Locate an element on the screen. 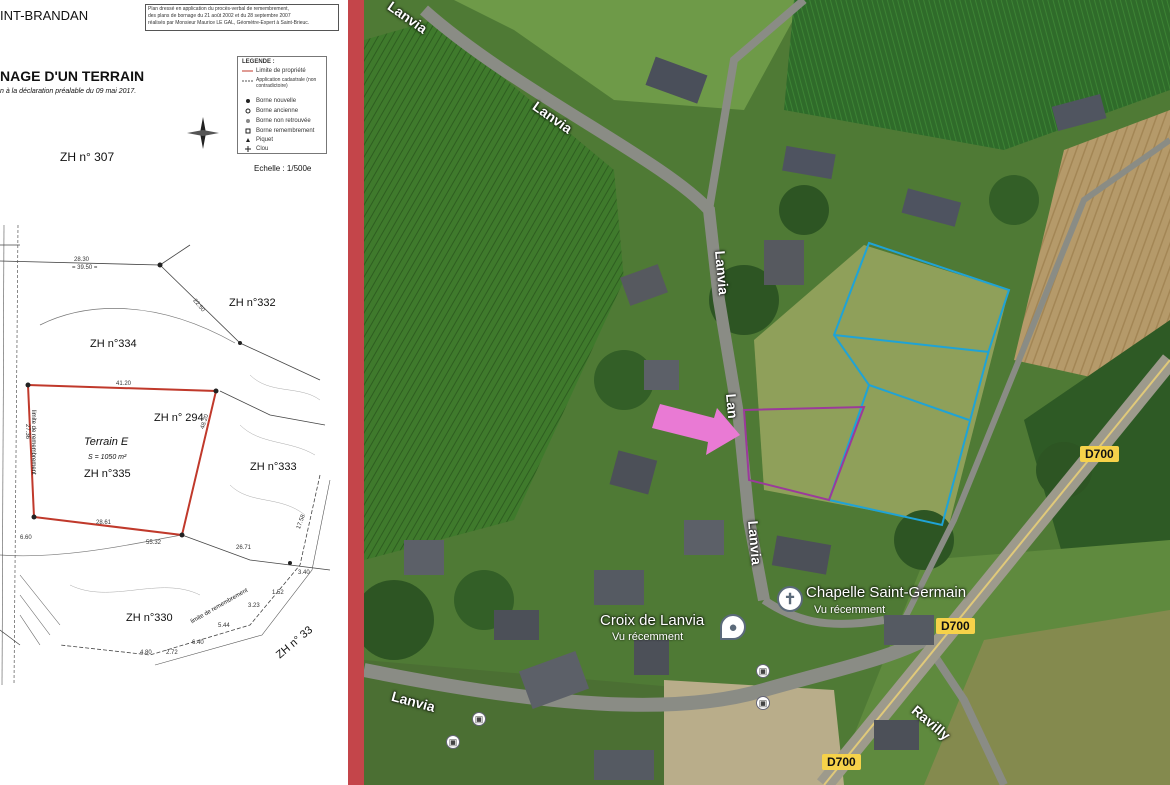 The image size is (1170, 785). place-note-croix: Vu récemment is located at coordinates (648, 637).